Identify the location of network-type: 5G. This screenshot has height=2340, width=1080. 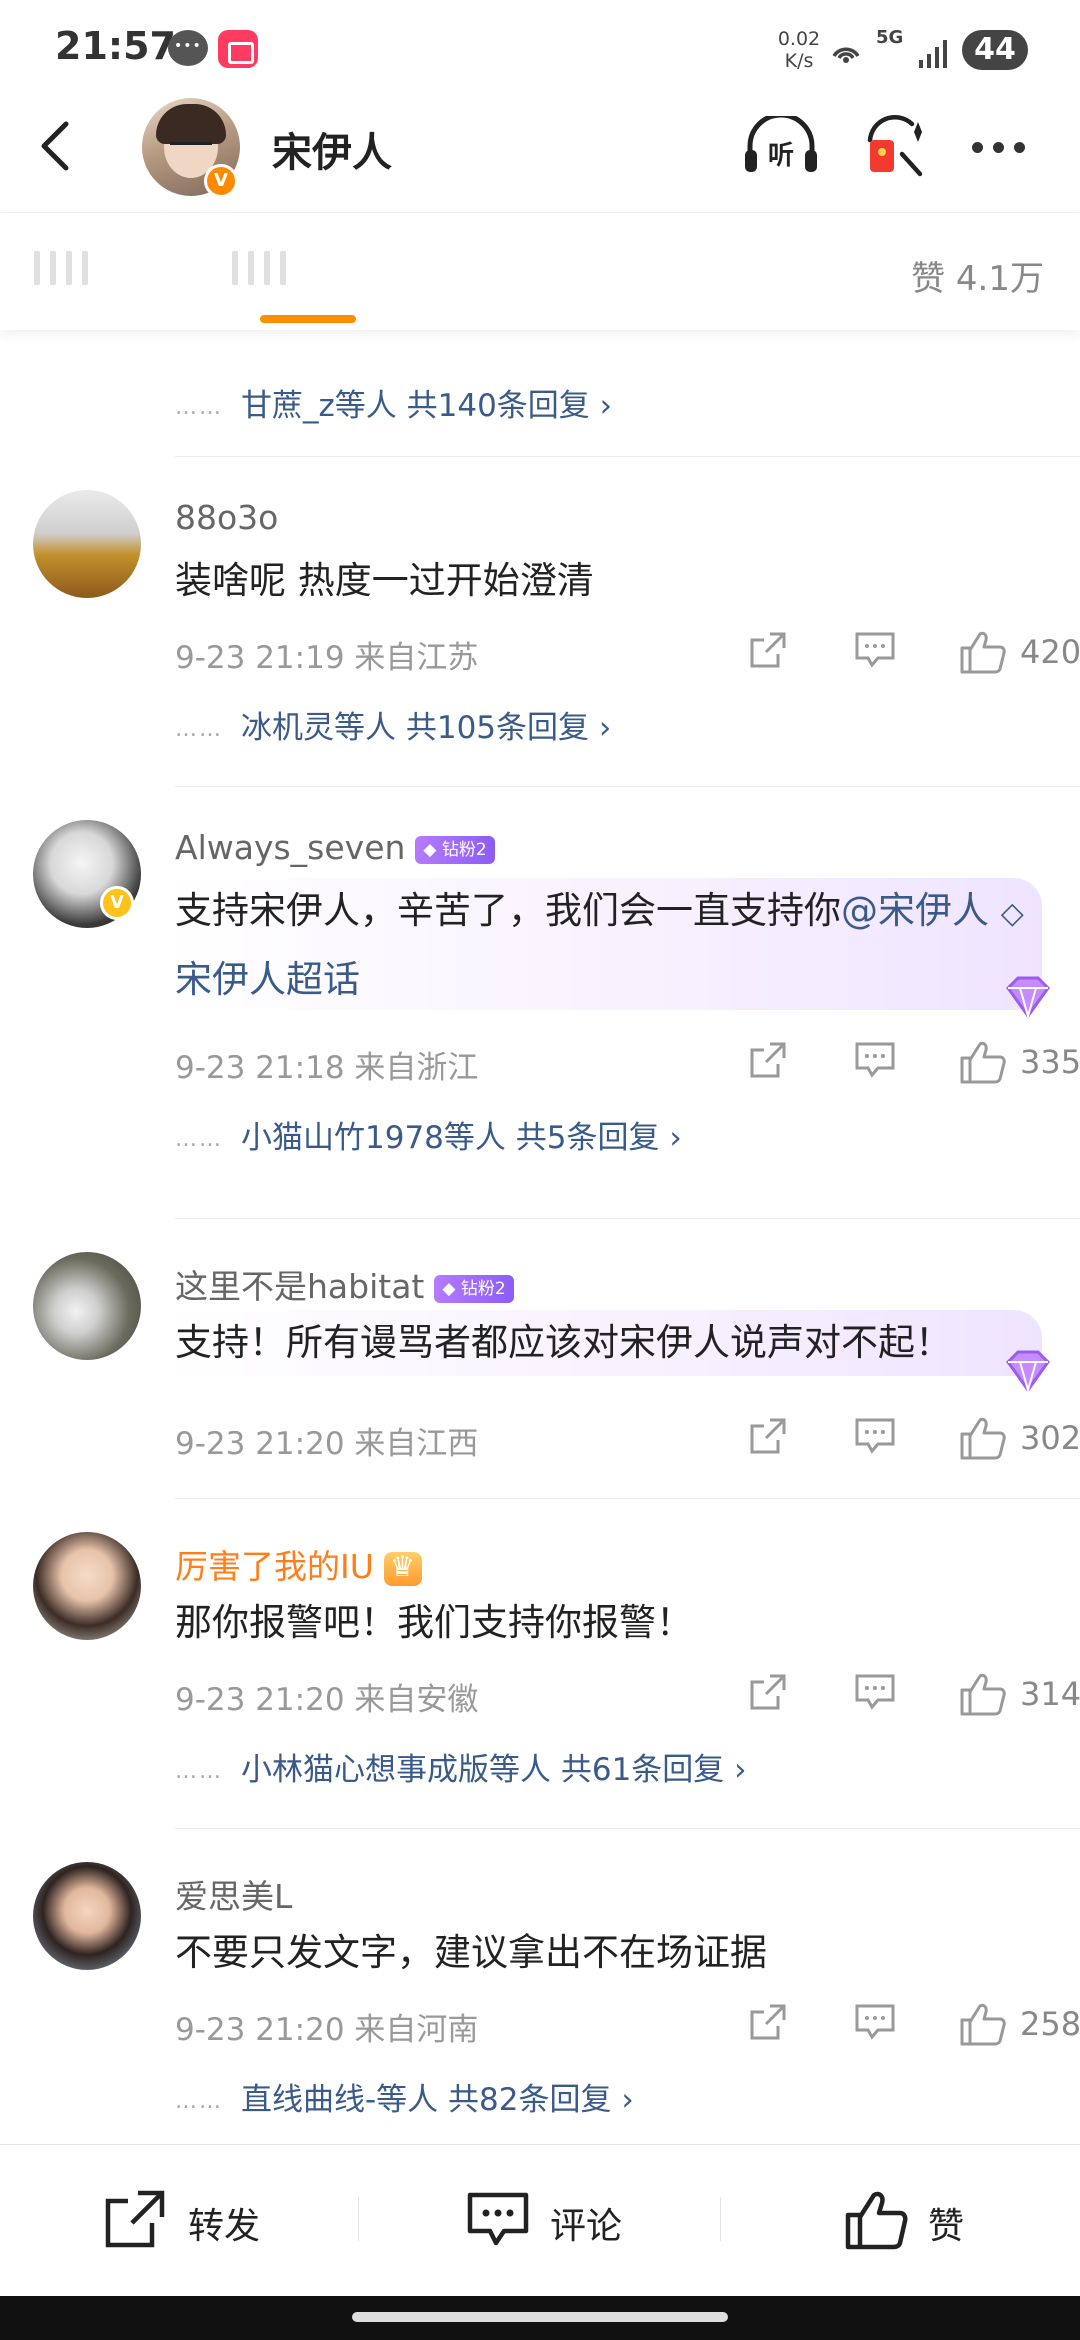
(890, 37).